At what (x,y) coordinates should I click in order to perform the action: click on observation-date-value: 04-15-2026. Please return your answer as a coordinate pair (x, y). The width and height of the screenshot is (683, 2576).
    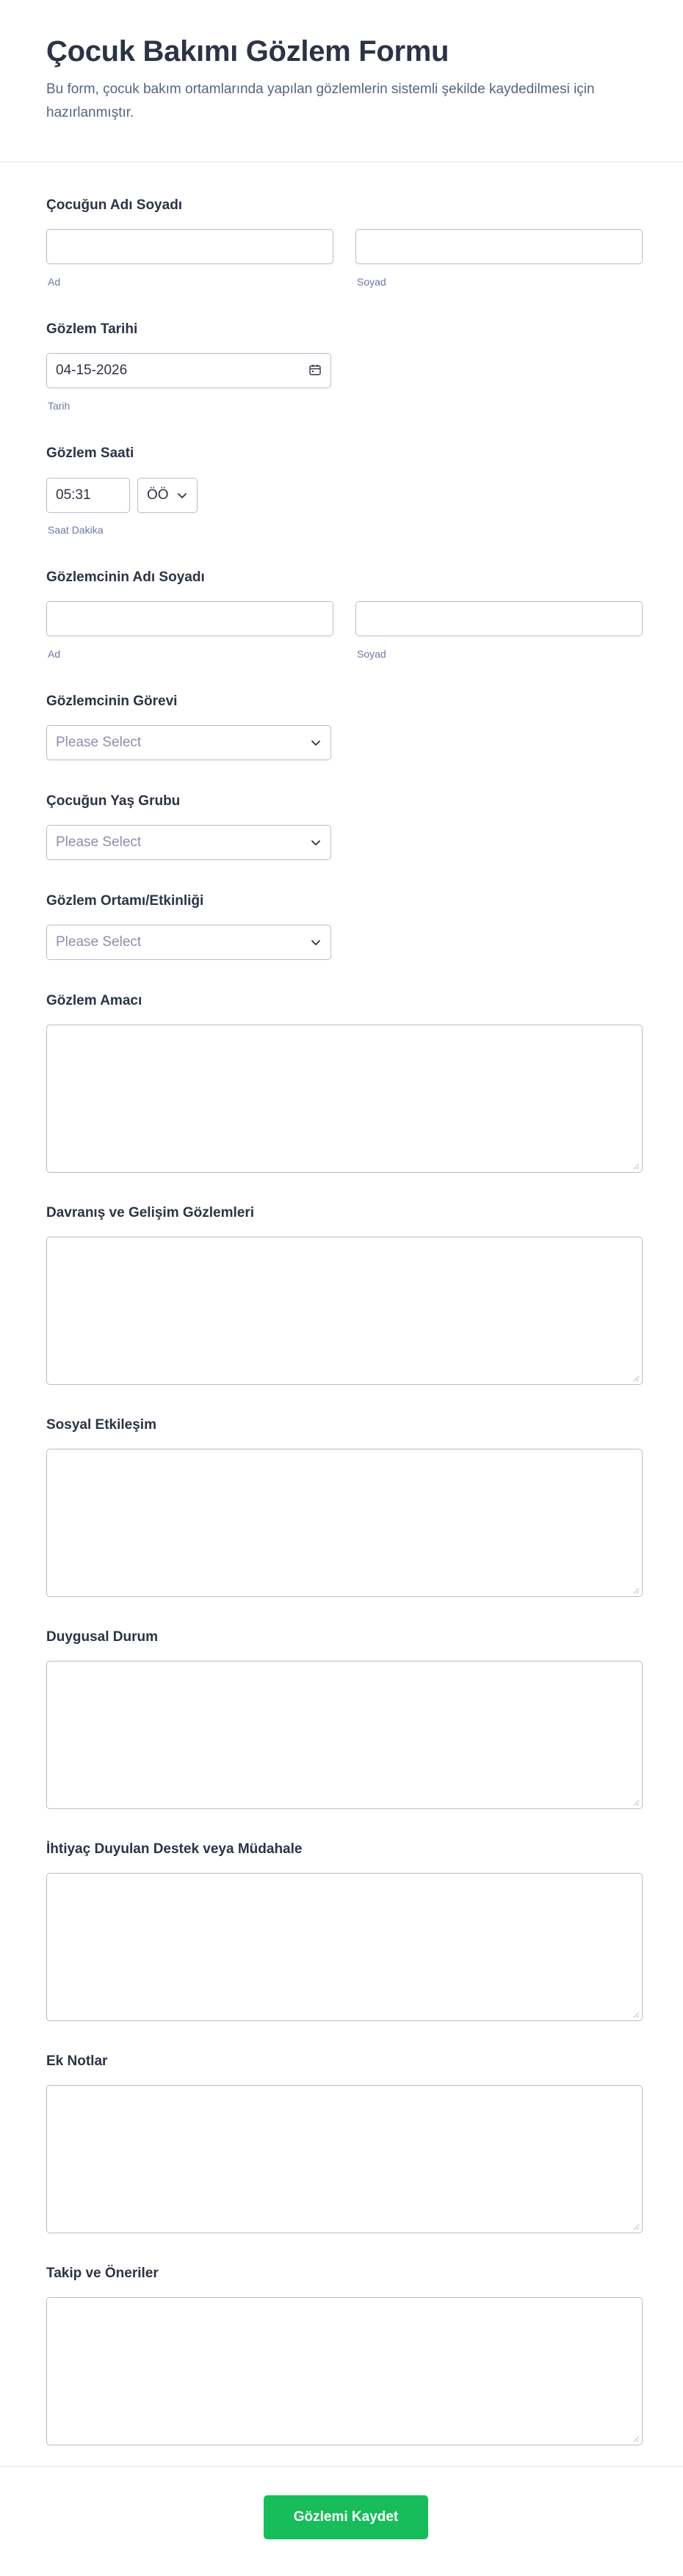
    Looking at the image, I should click on (92, 370).